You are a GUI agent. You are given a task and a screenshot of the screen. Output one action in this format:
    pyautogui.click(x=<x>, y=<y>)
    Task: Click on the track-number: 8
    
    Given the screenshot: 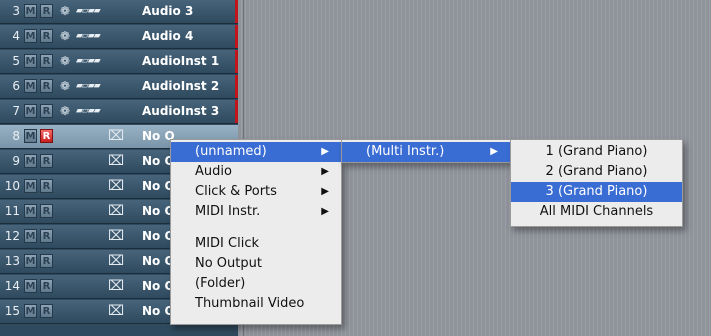 What is the action you would take?
    pyautogui.click(x=16, y=136)
    